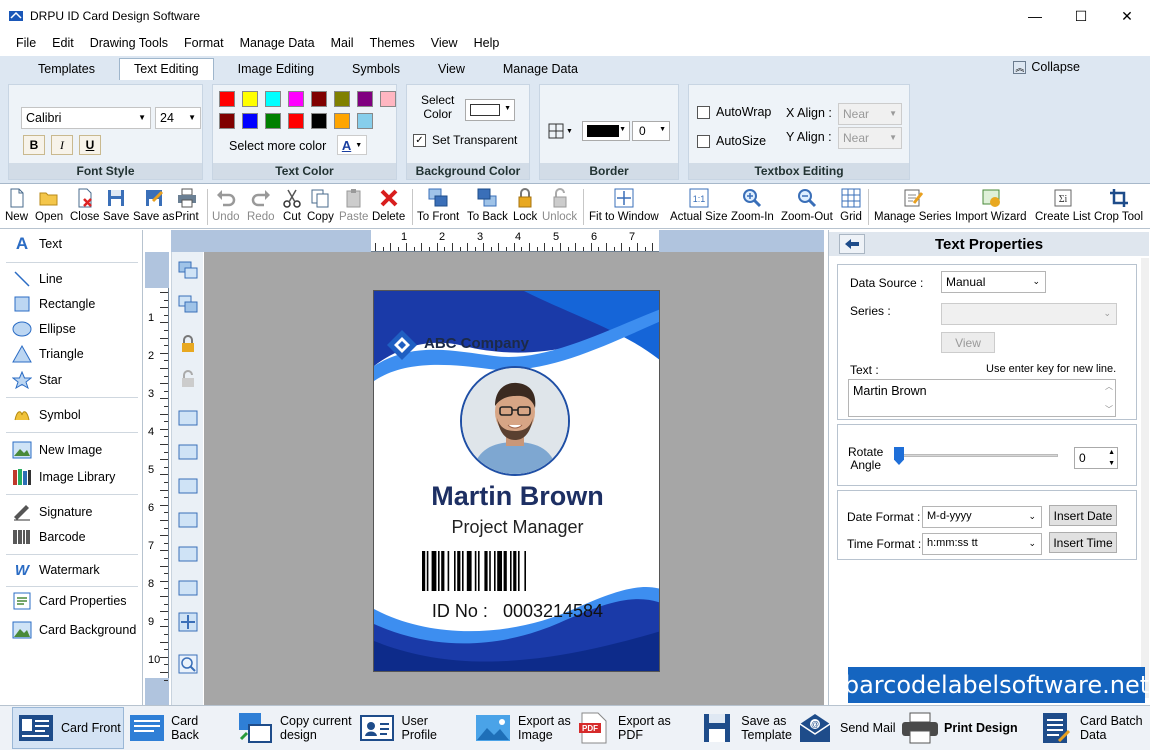  Describe the element at coordinates (49, 205) in the screenshot. I see `open-button: Open` at that location.